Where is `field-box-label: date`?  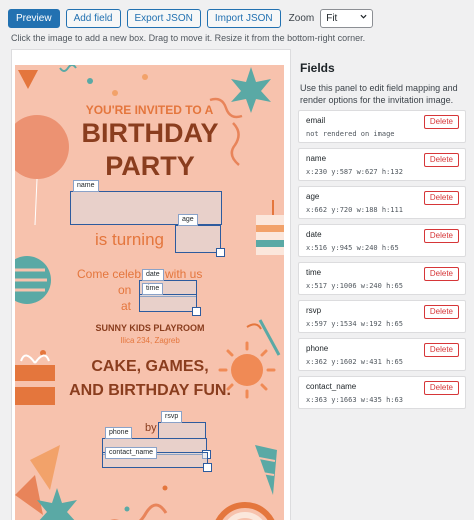 field-box-label: date is located at coordinates (153, 275).